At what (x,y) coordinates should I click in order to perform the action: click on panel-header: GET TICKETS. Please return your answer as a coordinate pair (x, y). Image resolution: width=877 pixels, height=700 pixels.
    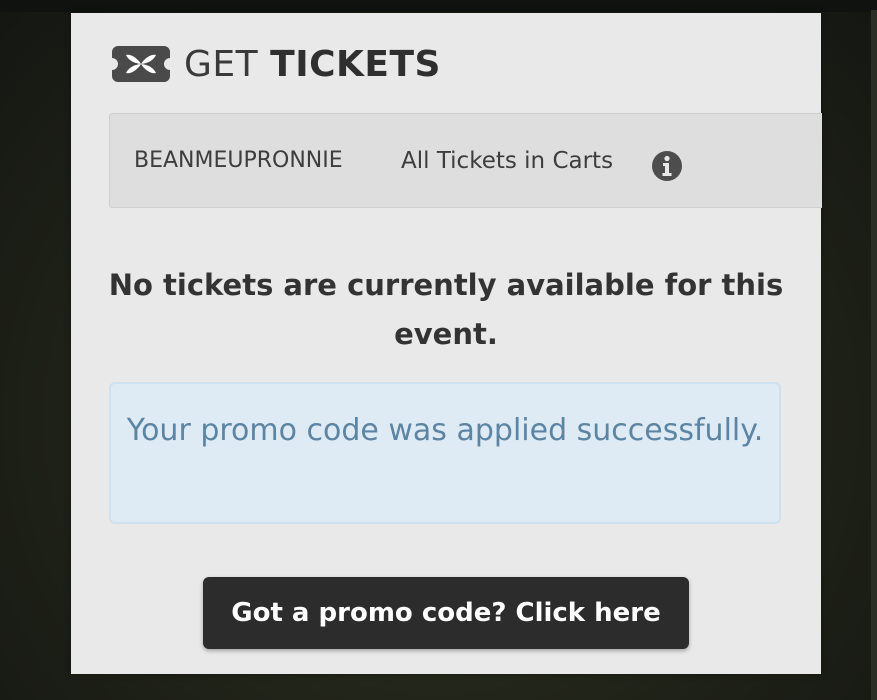
    Looking at the image, I should click on (276, 64).